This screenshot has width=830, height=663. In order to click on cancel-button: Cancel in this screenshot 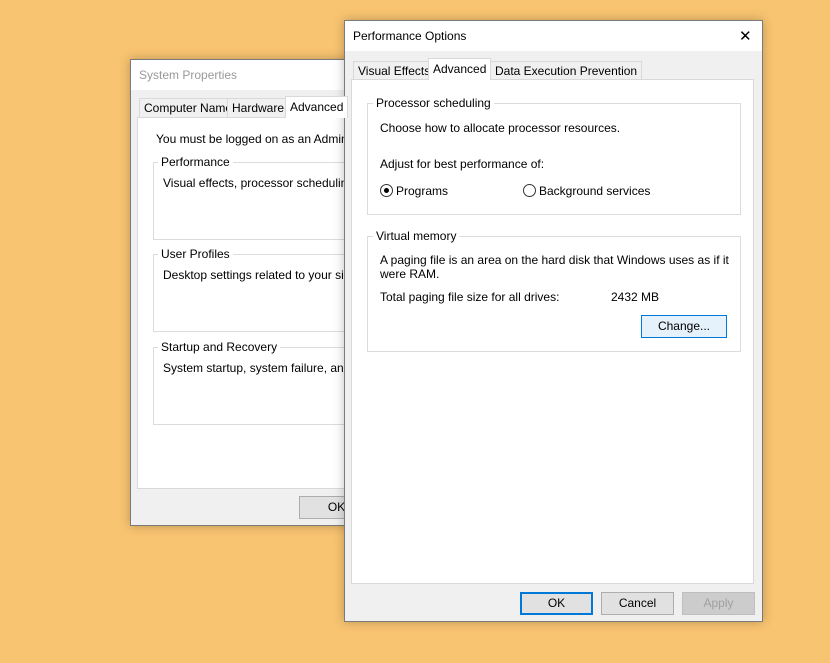, I will do `click(637, 603)`.